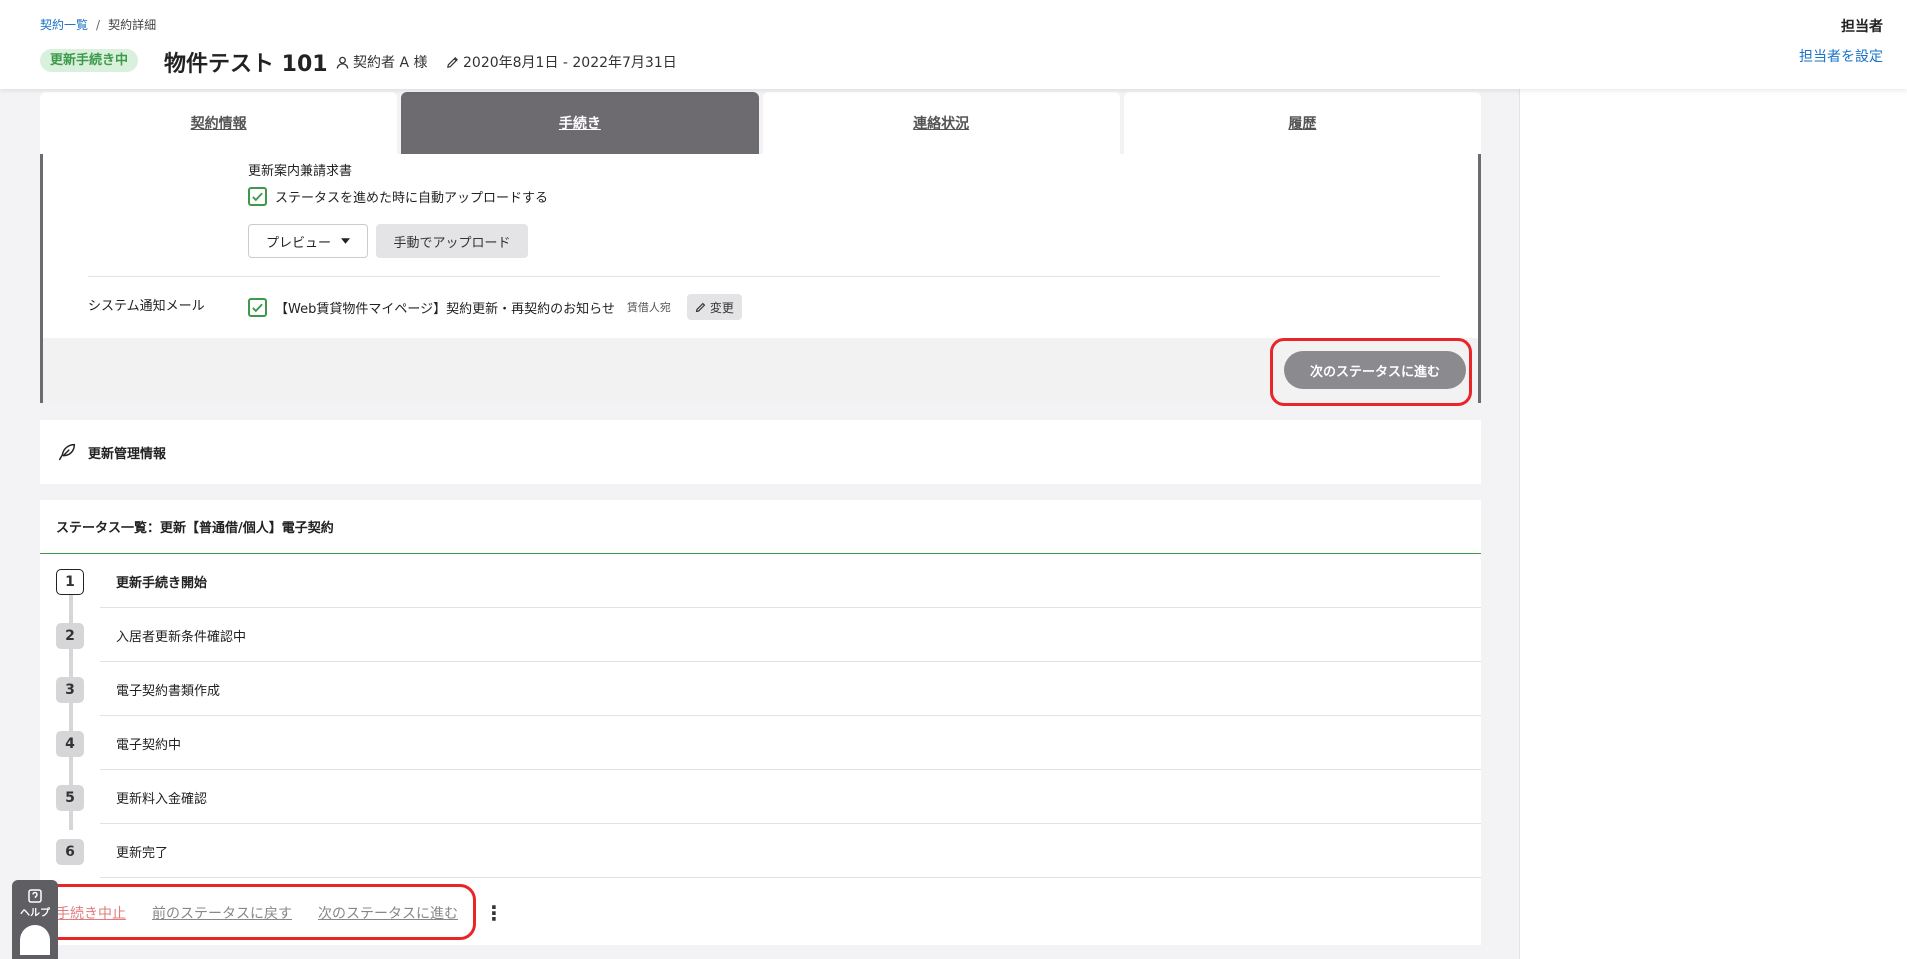 The width and height of the screenshot is (1907, 959). What do you see at coordinates (146, 306) in the screenshot?
I see `system-mail-label: システム通知メール` at bounding box center [146, 306].